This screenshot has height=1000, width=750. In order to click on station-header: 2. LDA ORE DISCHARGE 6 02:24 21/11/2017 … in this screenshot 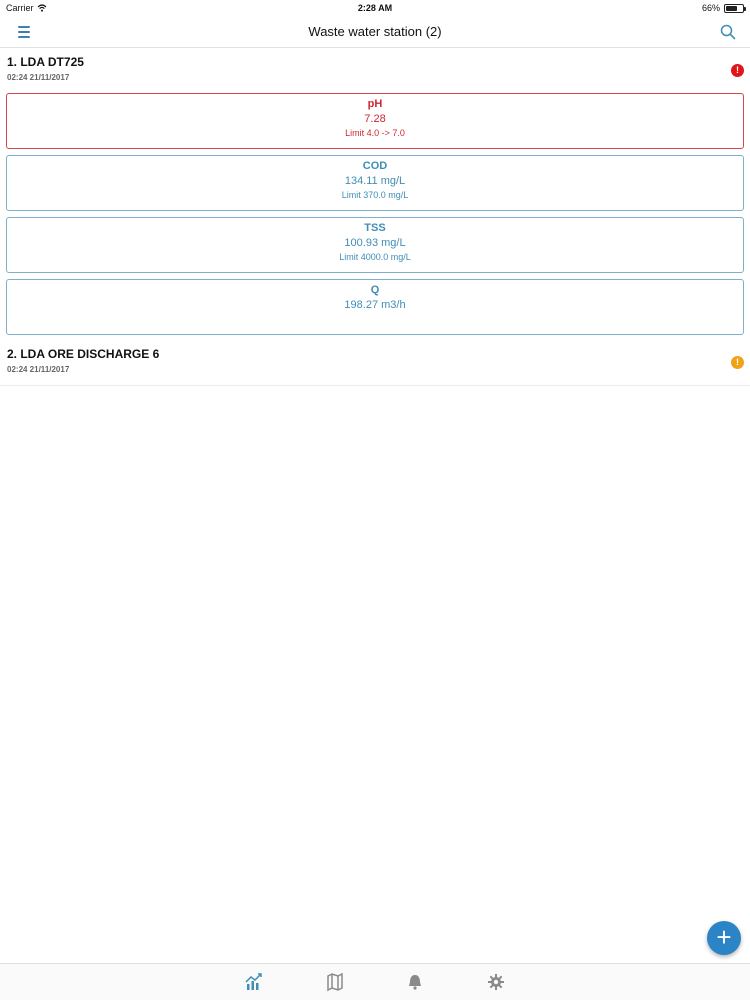, I will do `click(375, 363)`.